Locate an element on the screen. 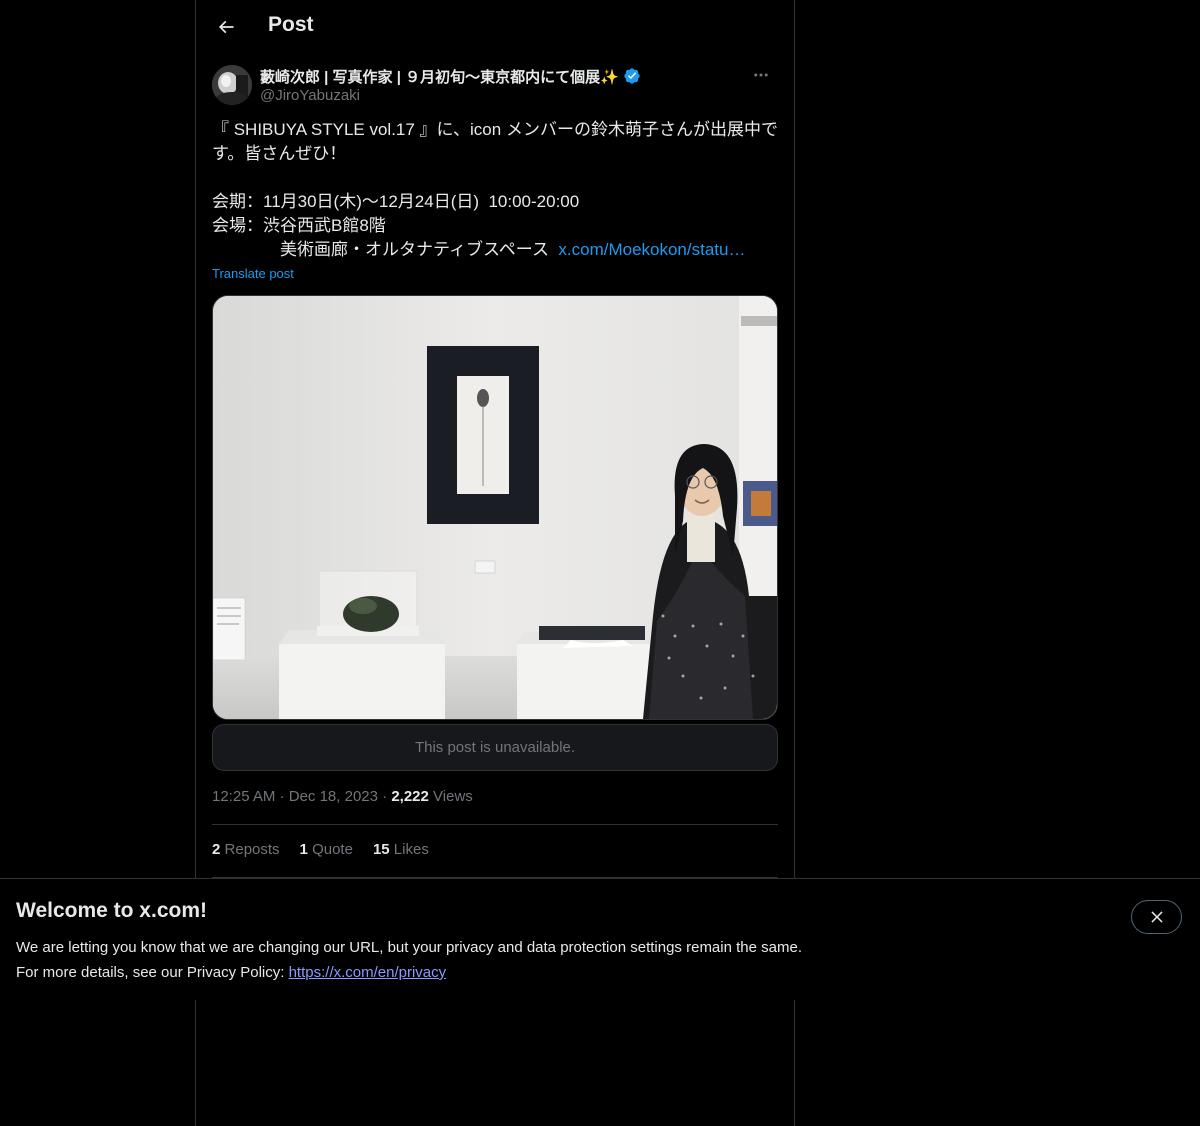 The height and width of the screenshot is (1126, 1200). close-icon is located at coordinates (1156, 917).